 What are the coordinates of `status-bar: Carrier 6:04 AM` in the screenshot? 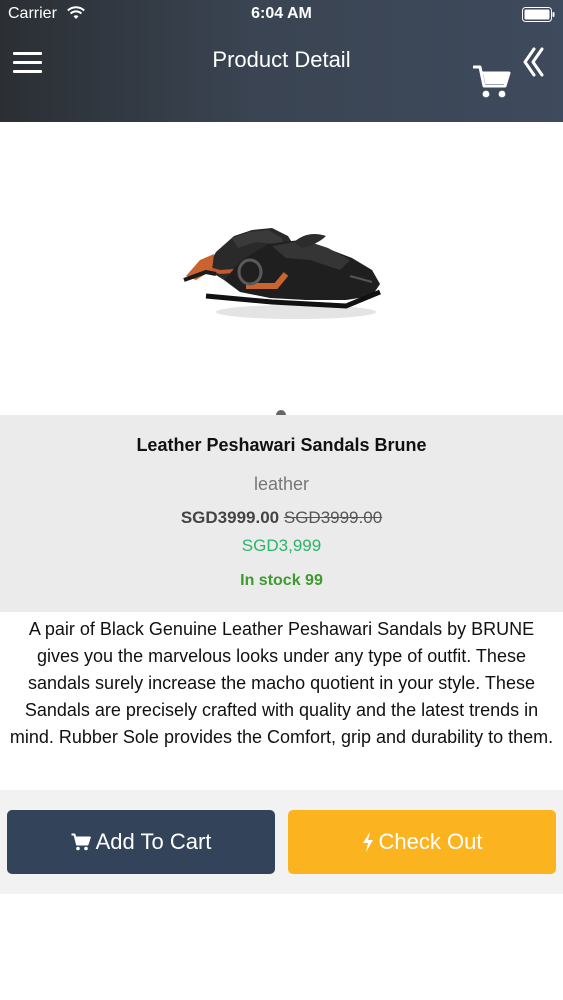 It's located at (281, 15).